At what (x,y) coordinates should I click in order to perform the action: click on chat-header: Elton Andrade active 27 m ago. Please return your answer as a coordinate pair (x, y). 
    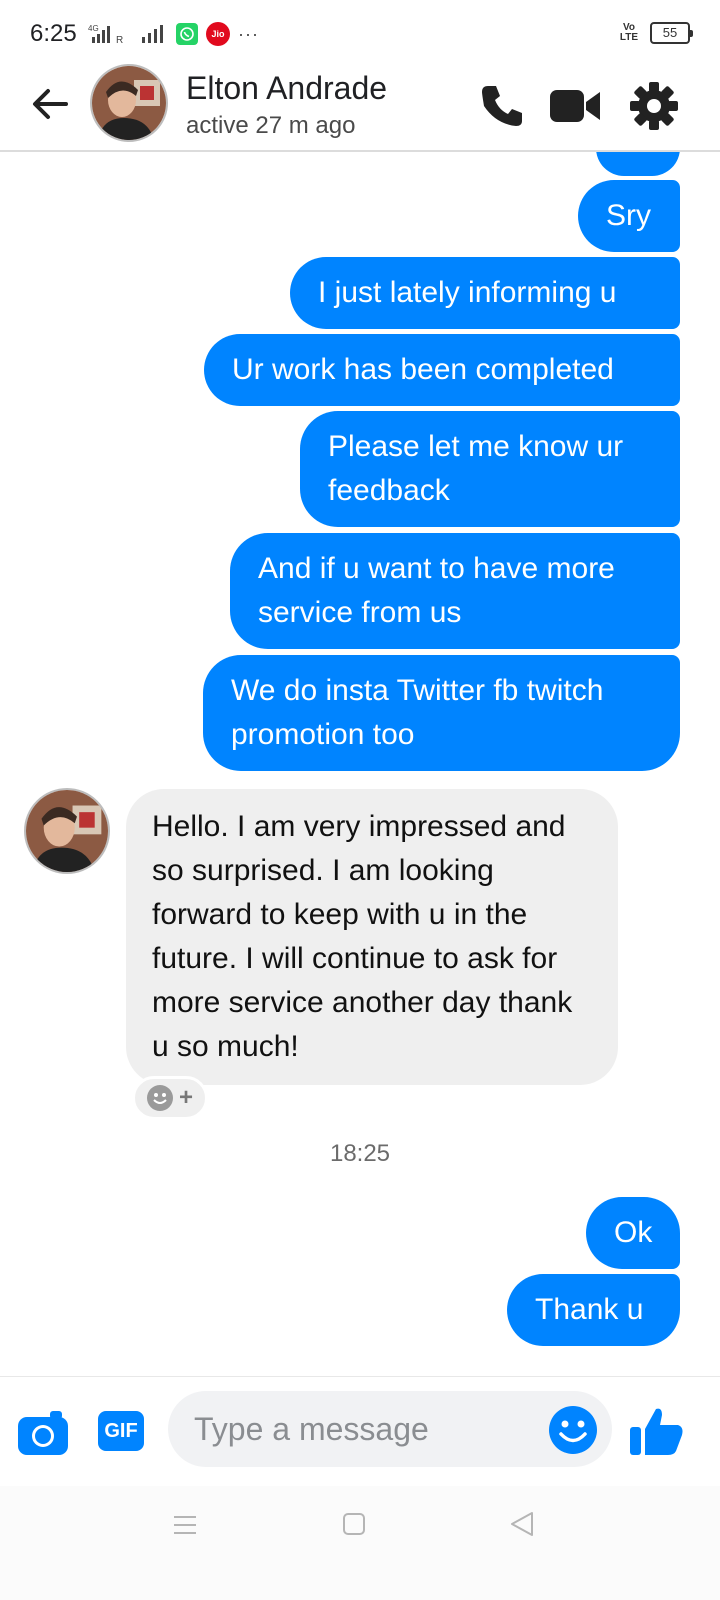
    Looking at the image, I should click on (360, 106).